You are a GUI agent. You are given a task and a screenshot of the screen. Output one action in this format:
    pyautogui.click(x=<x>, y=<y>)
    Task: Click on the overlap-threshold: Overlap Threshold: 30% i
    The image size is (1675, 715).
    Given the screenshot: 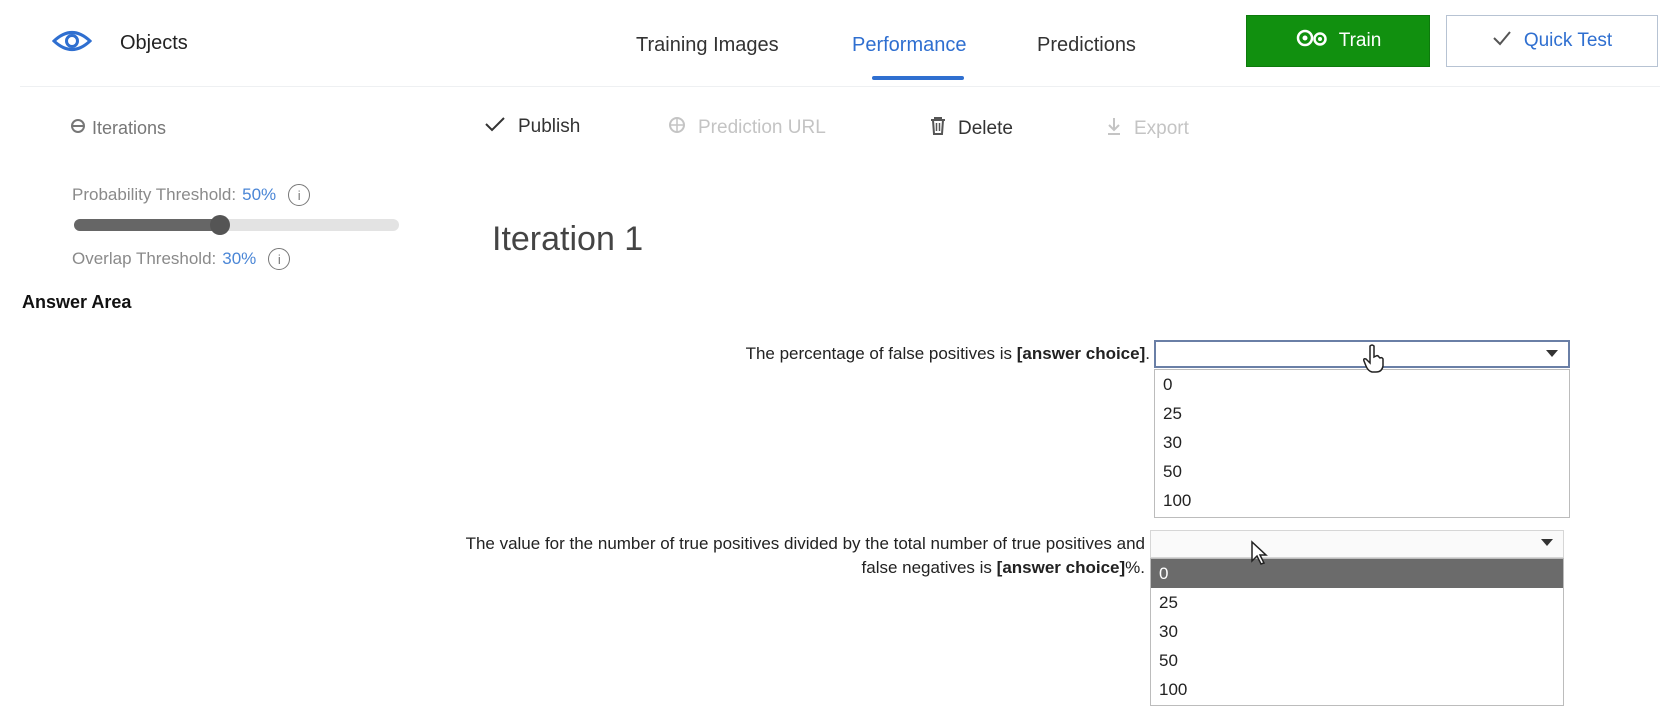 What is the action you would take?
    pyautogui.click(x=181, y=259)
    